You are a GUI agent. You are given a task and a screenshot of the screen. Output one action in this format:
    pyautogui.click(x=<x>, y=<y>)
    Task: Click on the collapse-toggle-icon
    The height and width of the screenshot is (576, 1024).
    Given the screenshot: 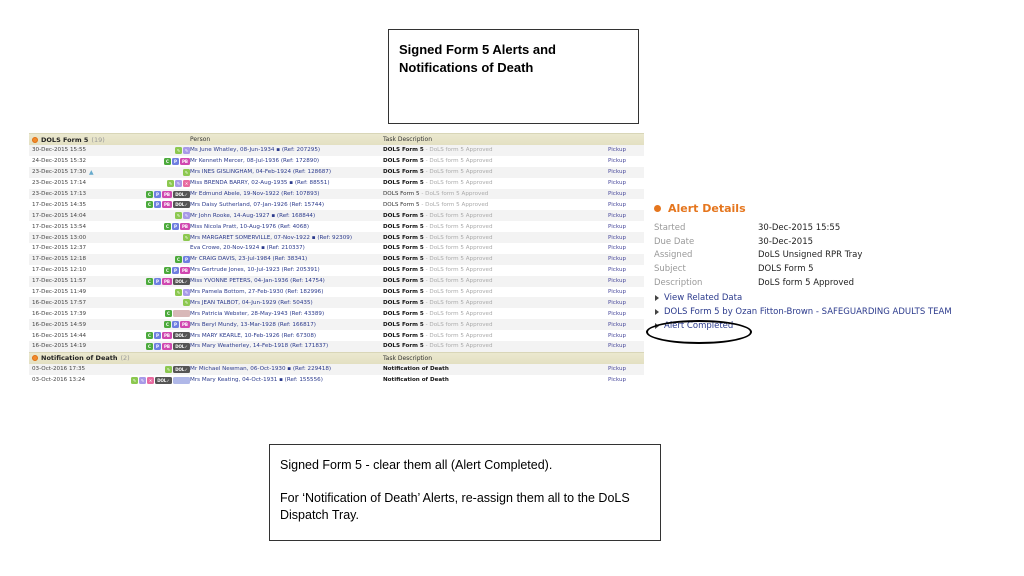 What is the action you would take?
    pyautogui.click(x=35, y=139)
    